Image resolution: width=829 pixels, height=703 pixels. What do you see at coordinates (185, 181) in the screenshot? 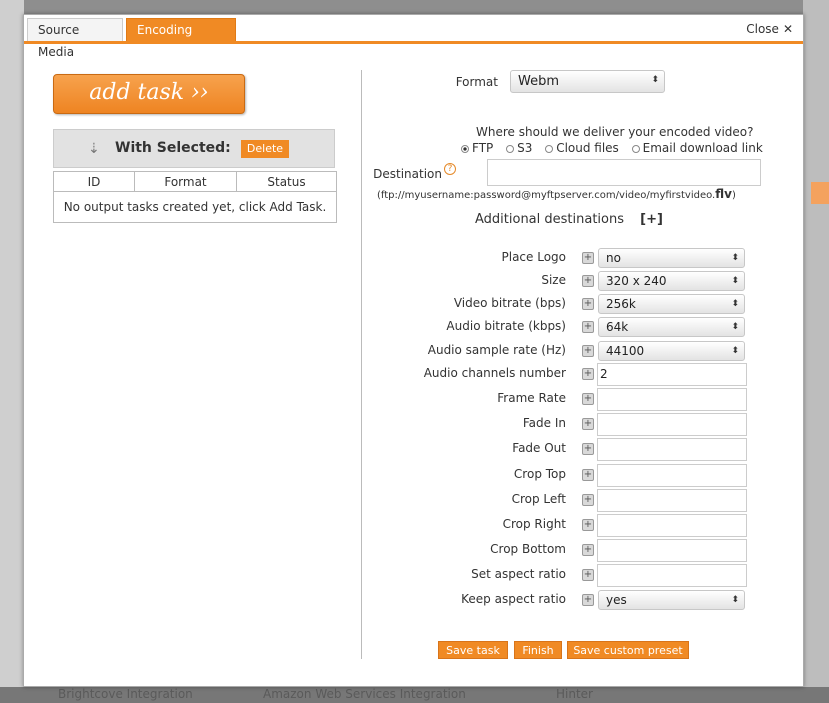
I see `column-header-format: Format` at bounding box center [185, 181].